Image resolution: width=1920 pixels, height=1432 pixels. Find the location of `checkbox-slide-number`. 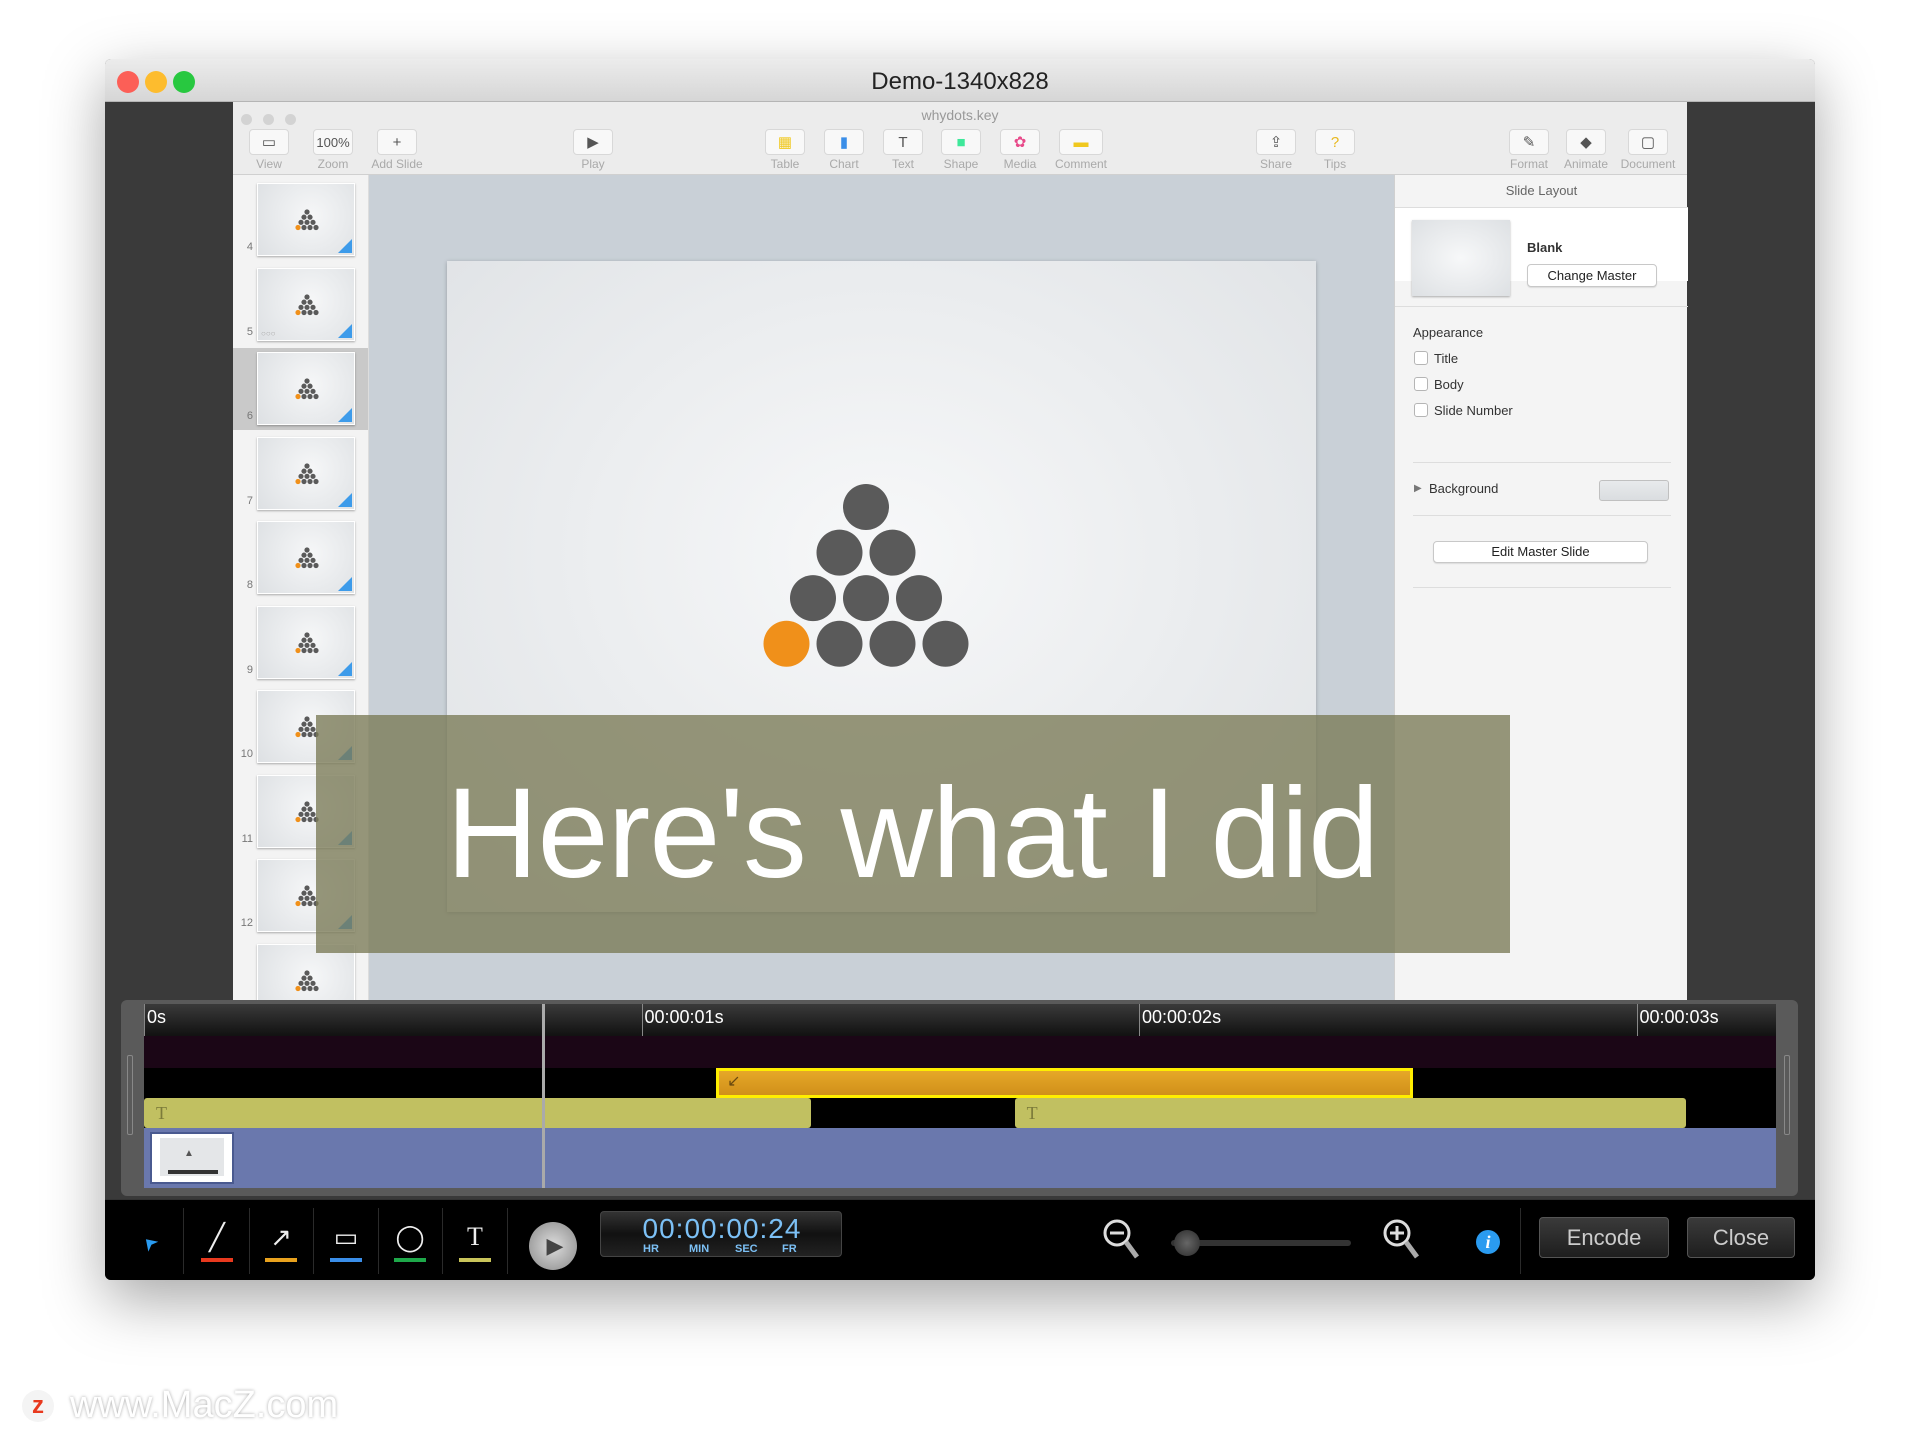

checkbox-slide-number is located at coordinates (1421, 410).